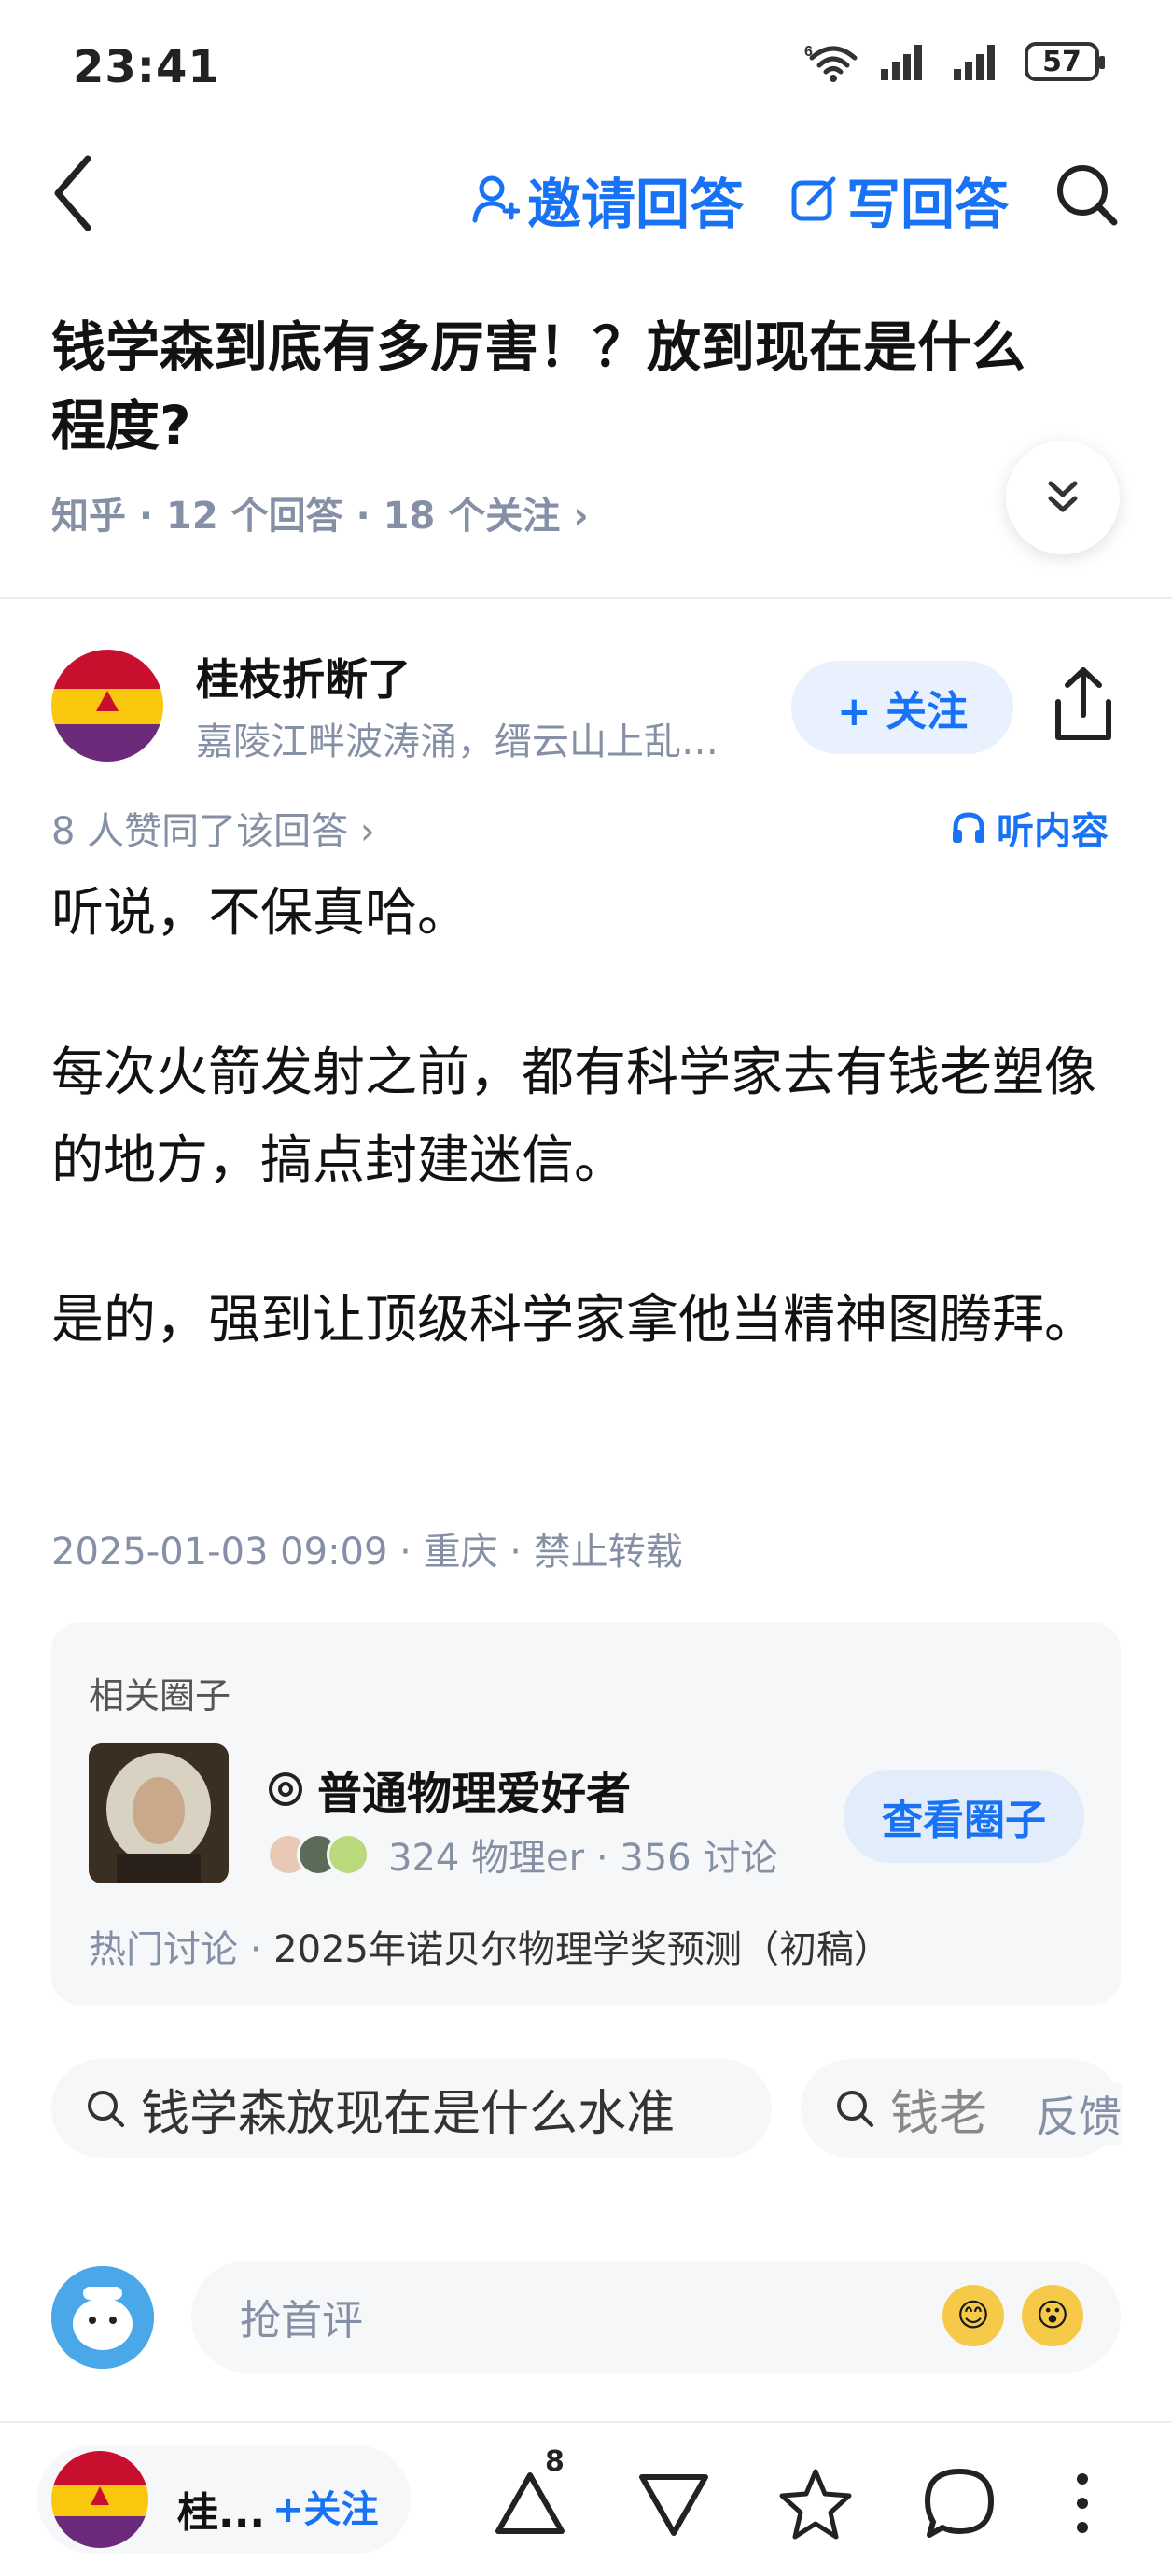 The width and height of the screenshot is (1172, 2576). What do you see at coordinates (1082, 2503) in the screenshot?
I see `more-icon` at bounding box center [1082, 2503].